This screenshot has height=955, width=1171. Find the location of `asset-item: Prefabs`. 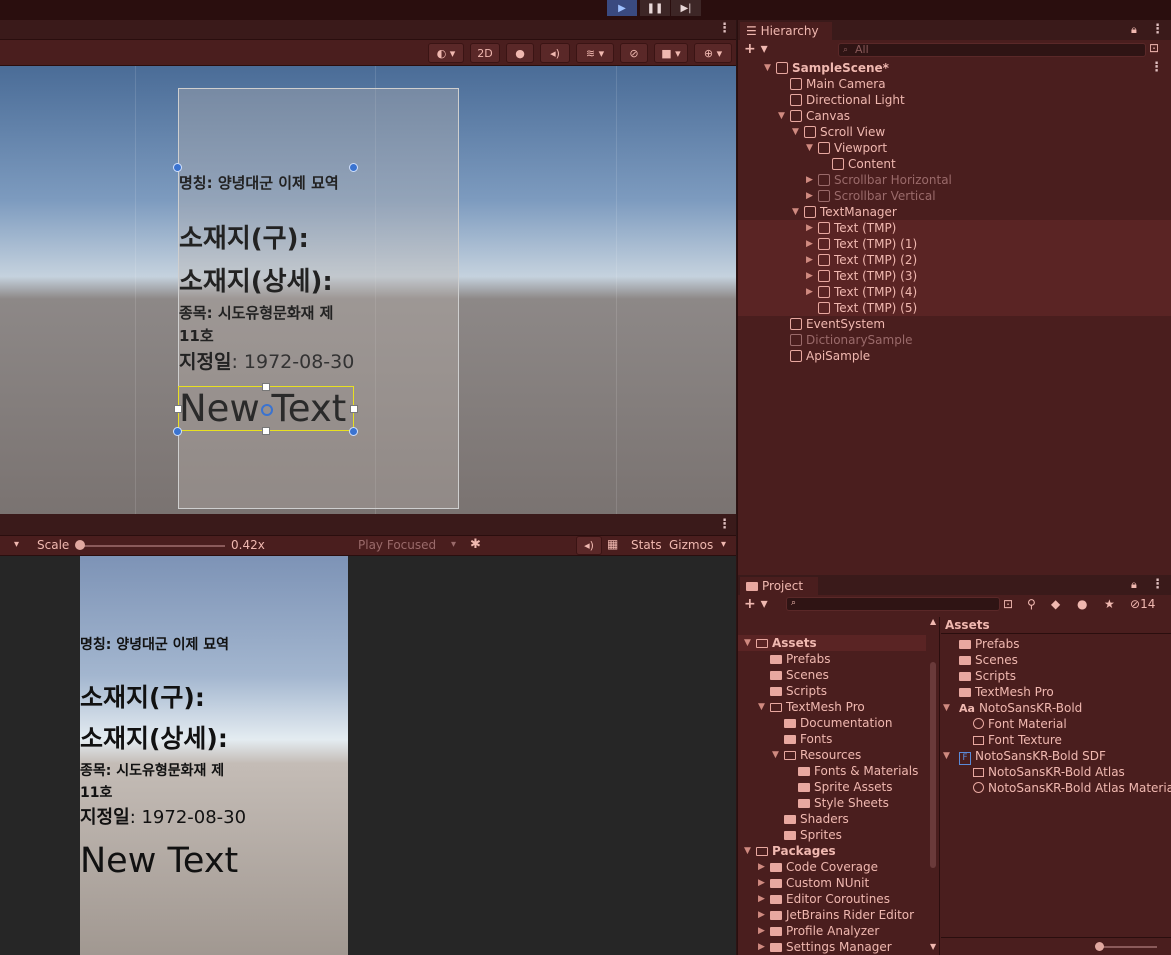

asset-item: Prefabs is located at coordinates (1056, 644).